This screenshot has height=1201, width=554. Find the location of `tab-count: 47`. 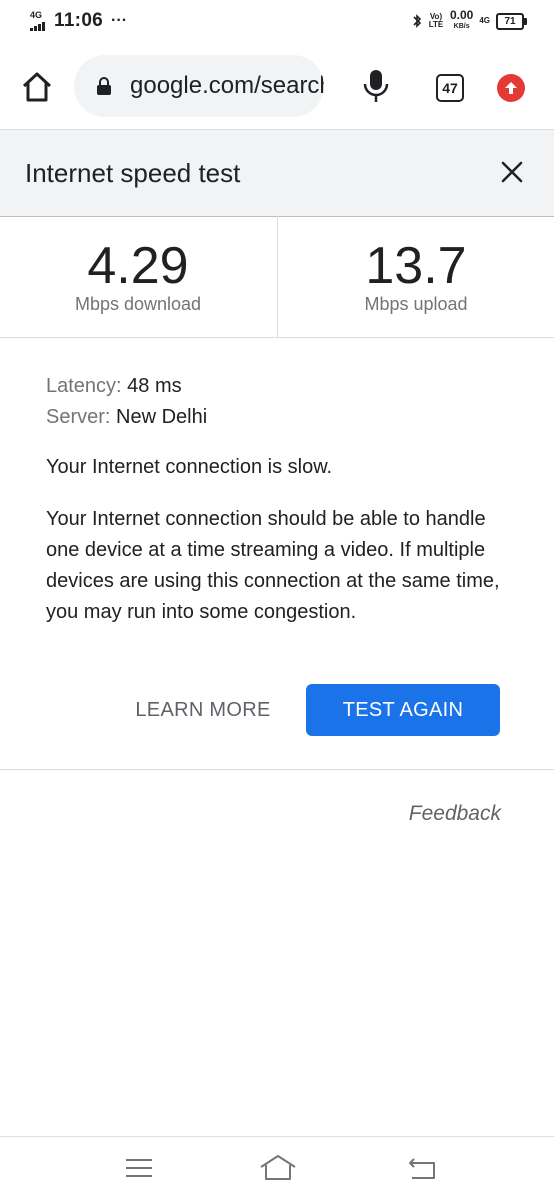

tab-count: 47 is located at coordinates (450, 88).